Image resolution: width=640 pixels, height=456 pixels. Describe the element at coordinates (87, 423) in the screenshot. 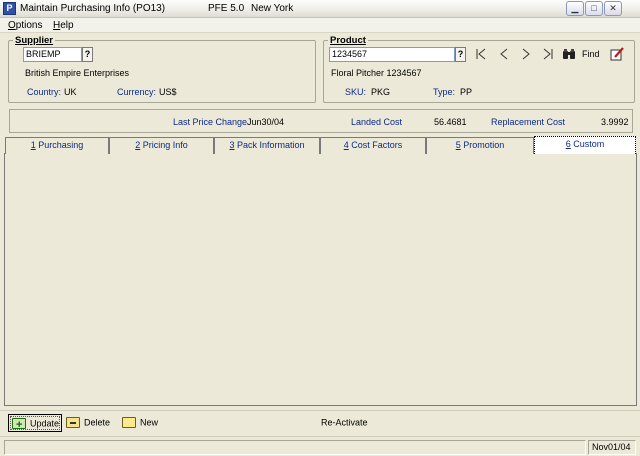

I see `delete-button: Delete` at that location.